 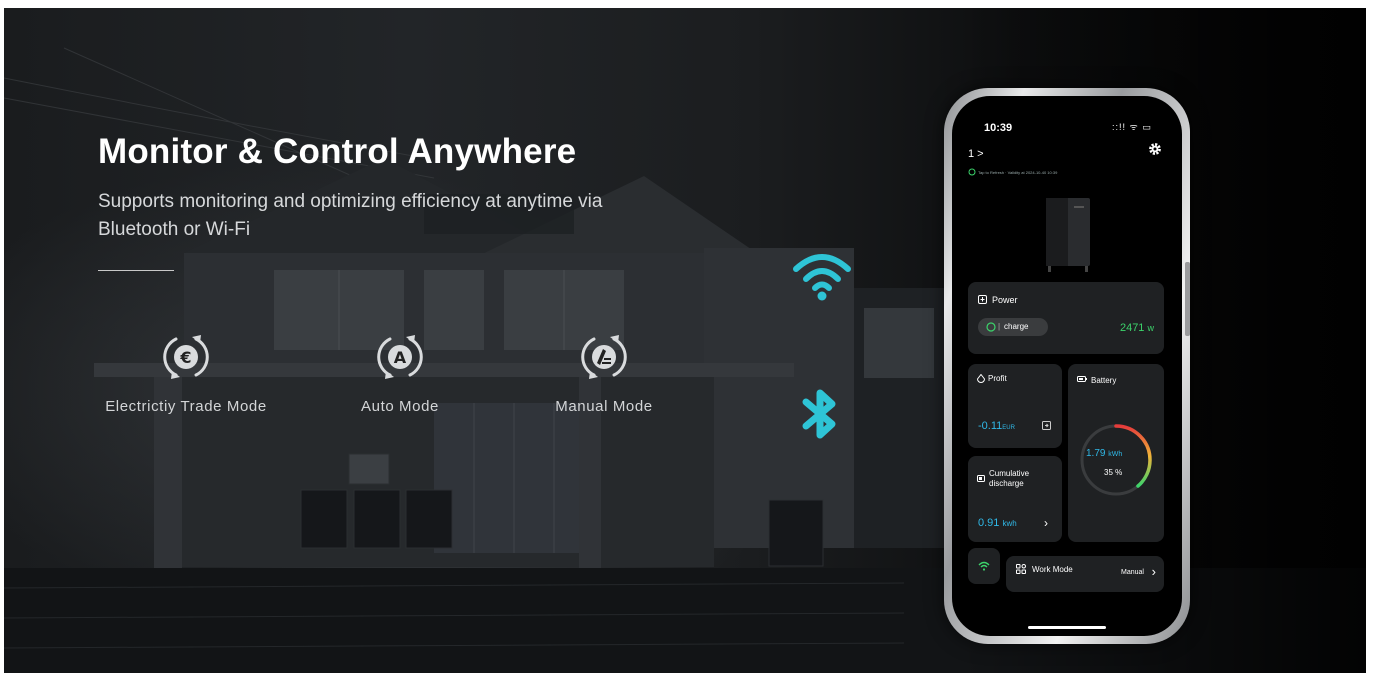 I want to click on charge-state-pill: | charge, so click(x=1013, y=327).